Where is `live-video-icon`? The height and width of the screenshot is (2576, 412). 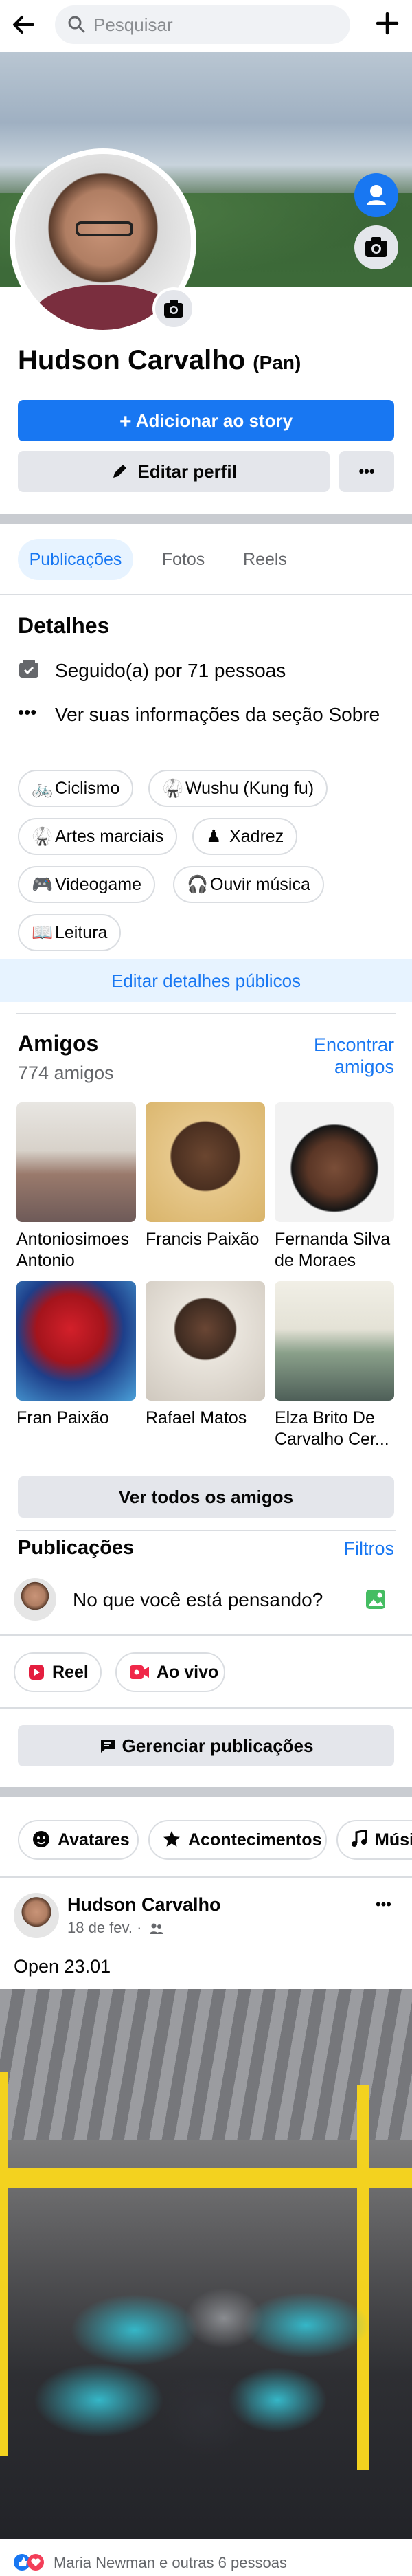 live-video-icon is located at coordinates (139, 1675).